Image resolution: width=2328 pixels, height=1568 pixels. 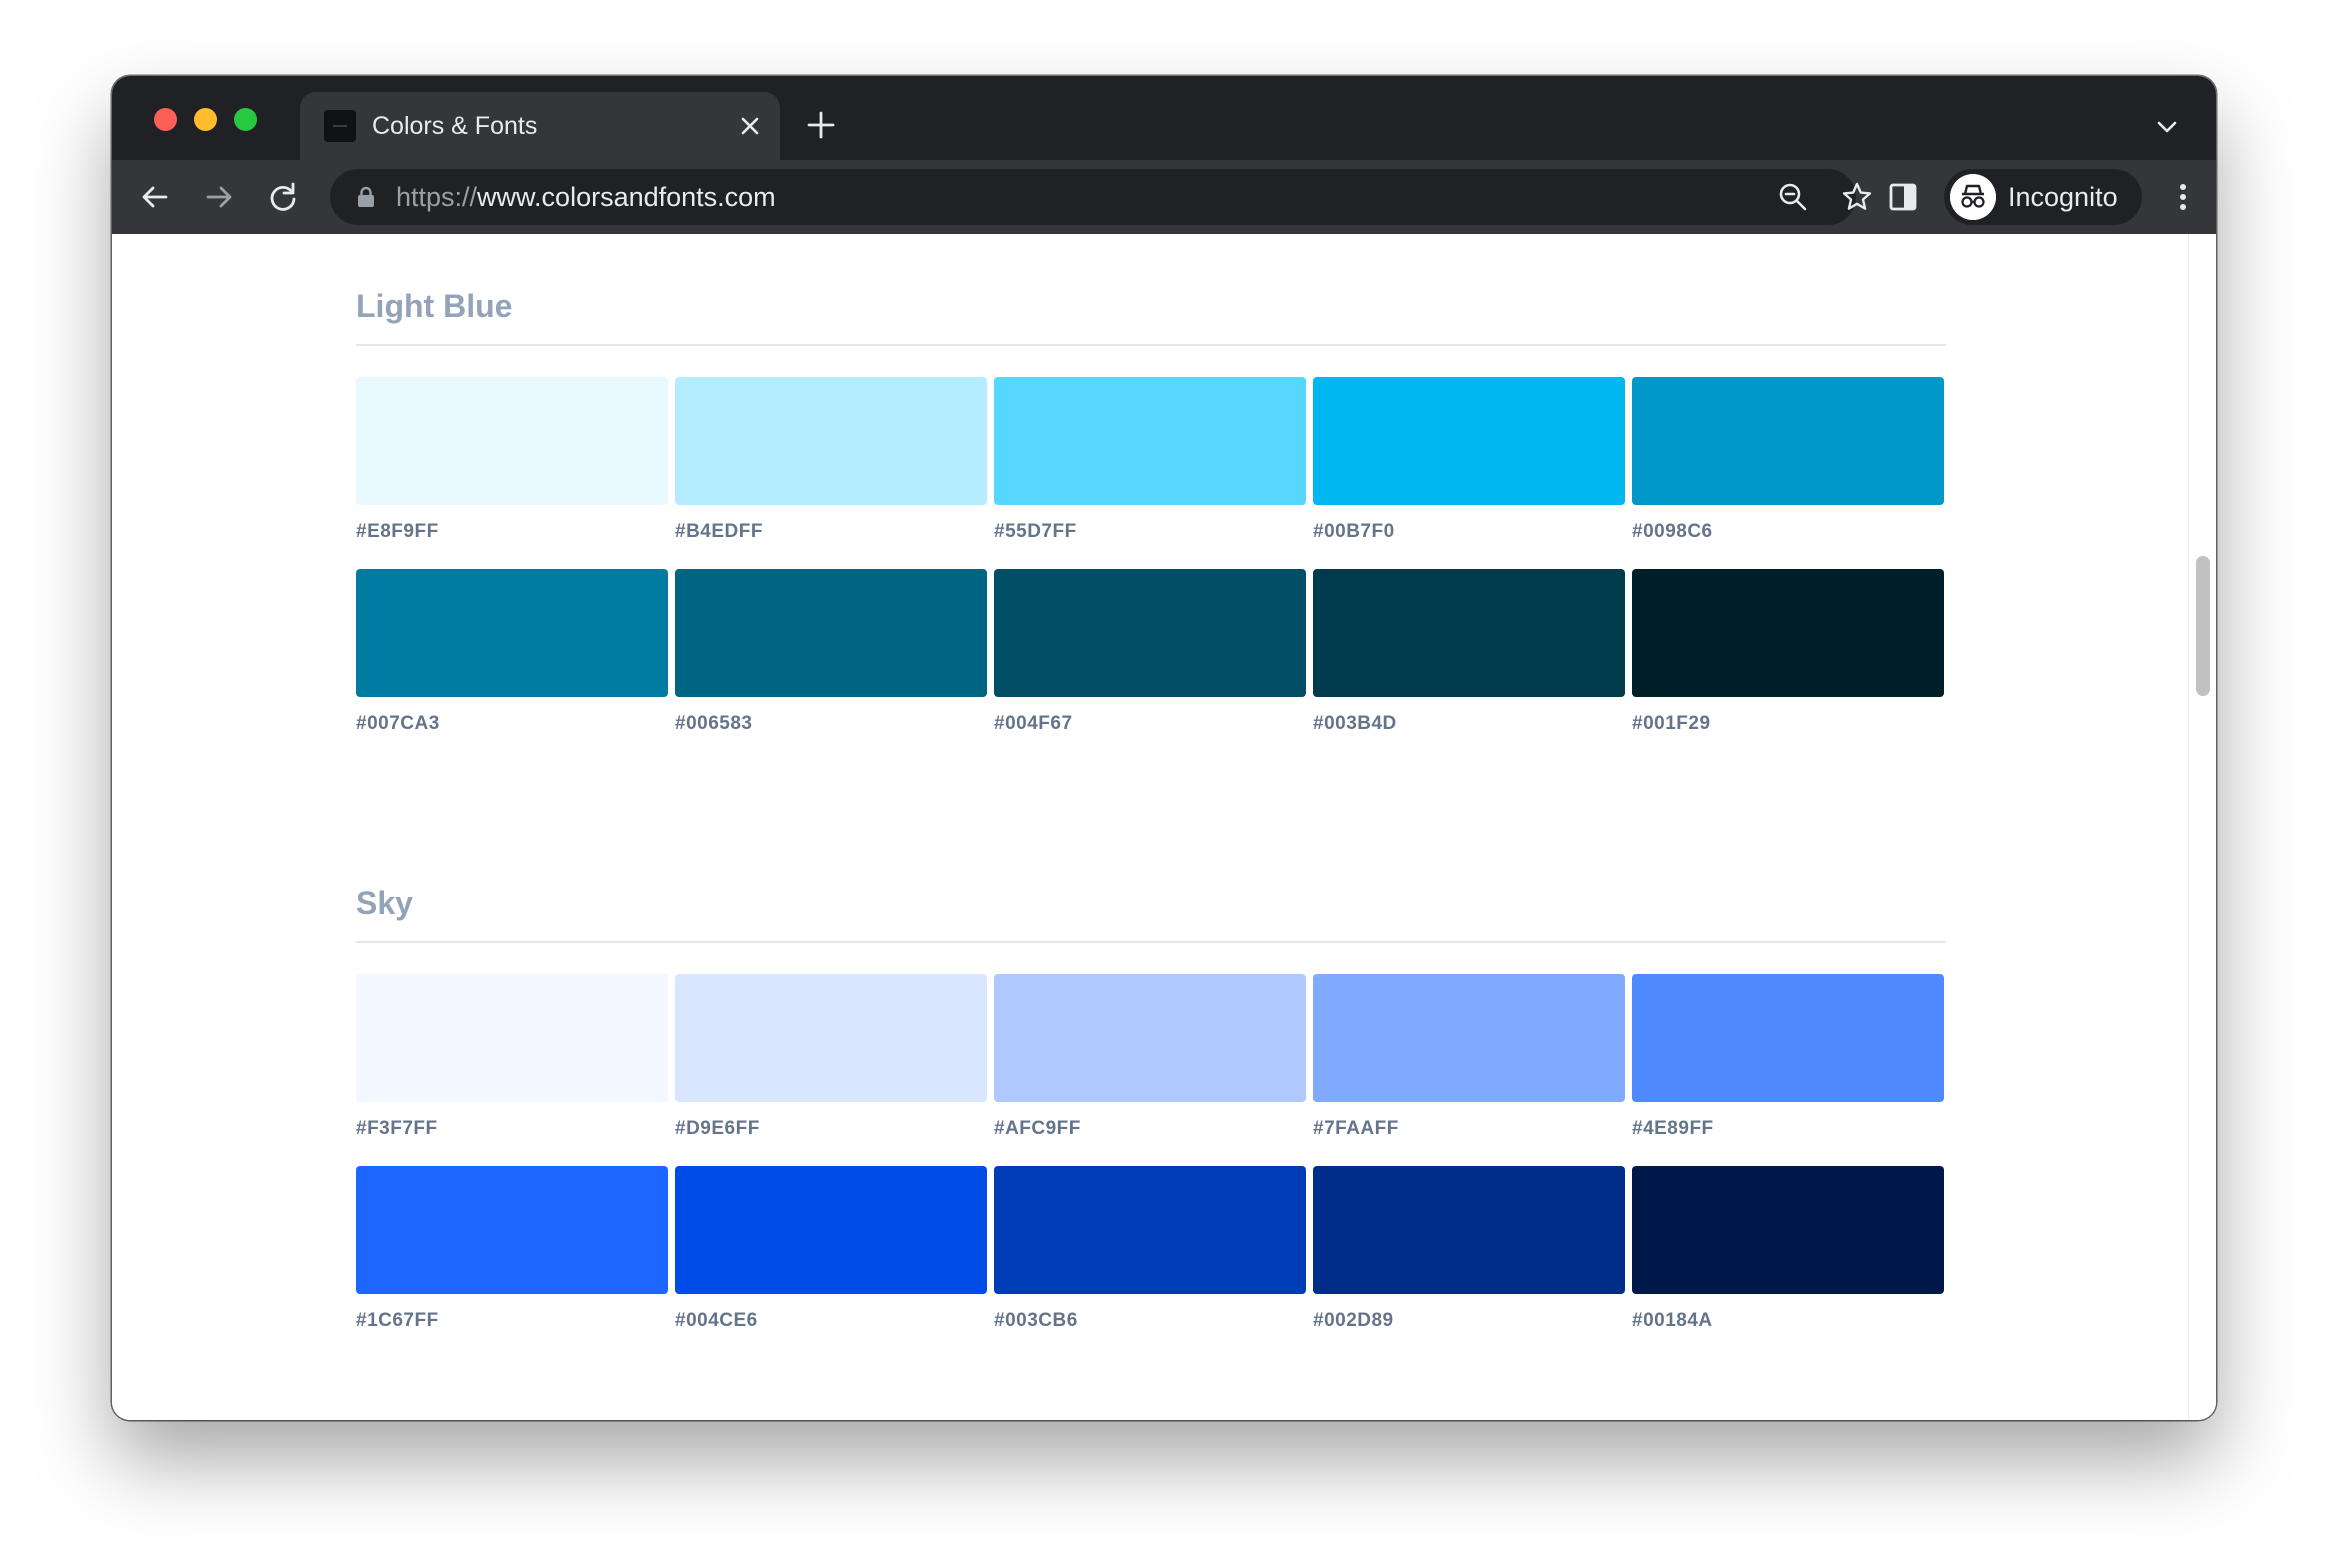 What do you see at coordinates (719, 531) in the screenshot?
I see `swatch-hex-label: #B4EDFF` at bounding box center [719, 531].